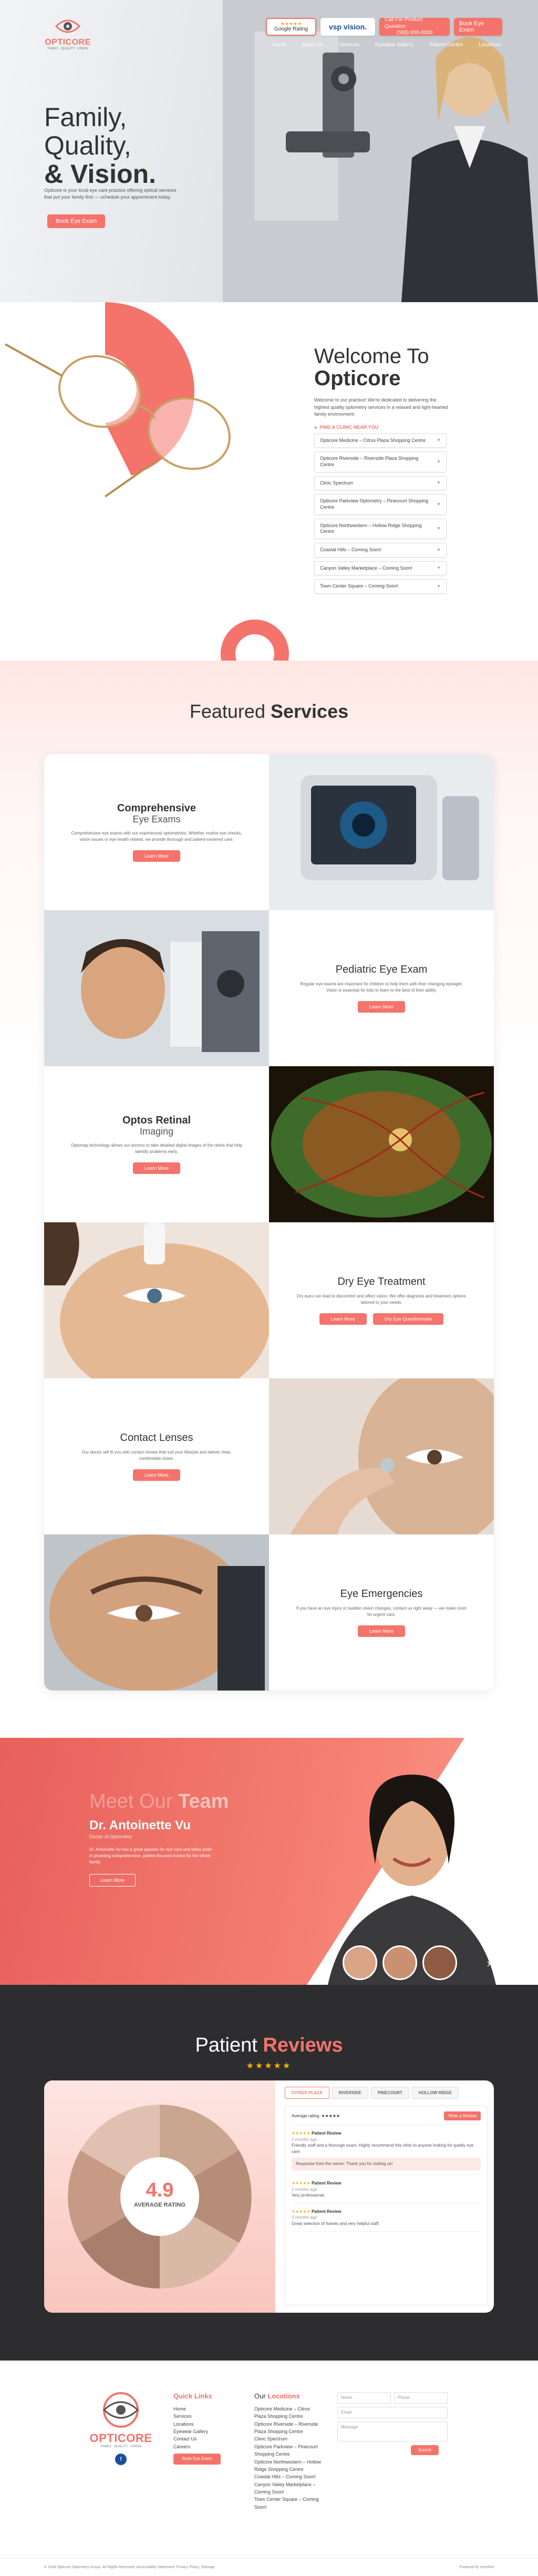  I want to click on location-accordion: Coastal Hills – Coming Soon! ▼, so click(380, 550).